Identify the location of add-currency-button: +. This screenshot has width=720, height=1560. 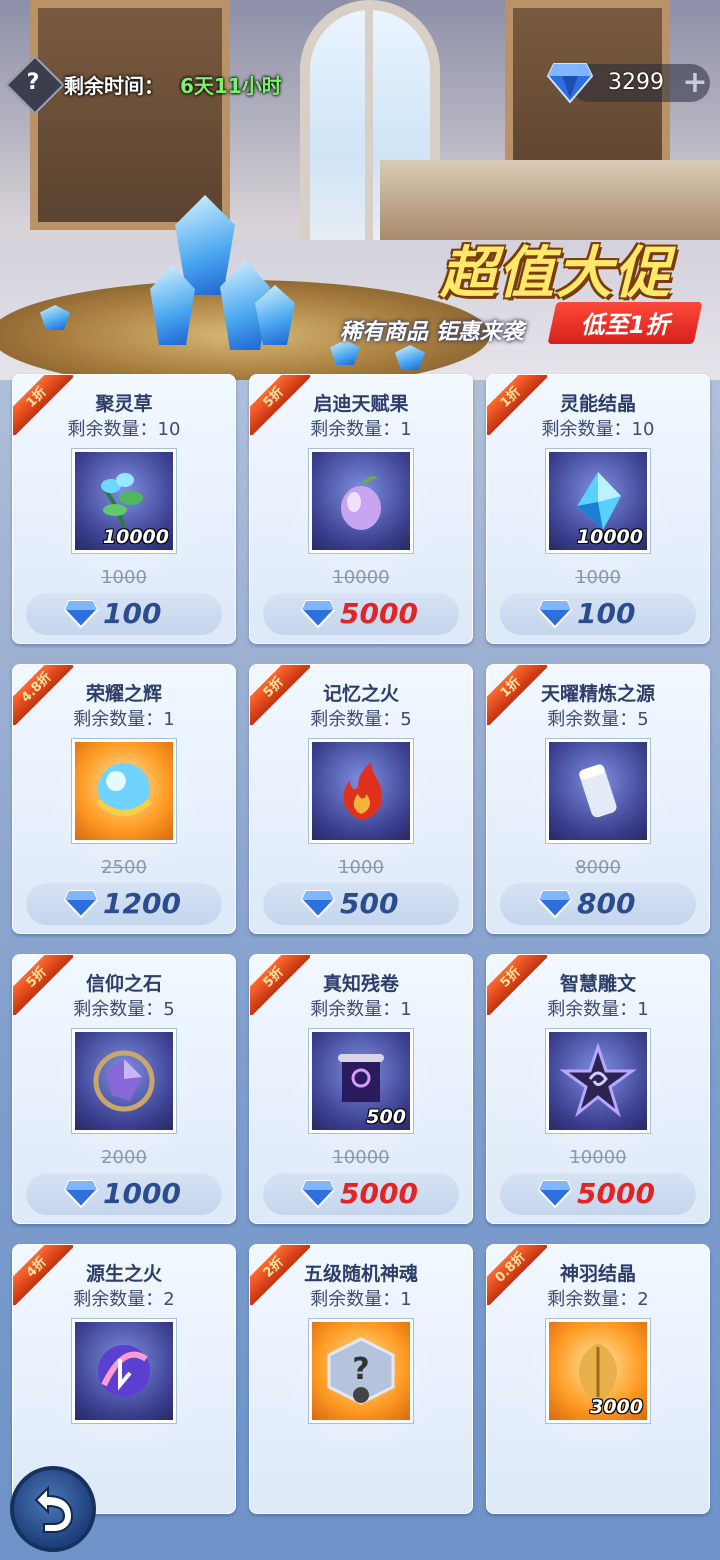
(695, 83).